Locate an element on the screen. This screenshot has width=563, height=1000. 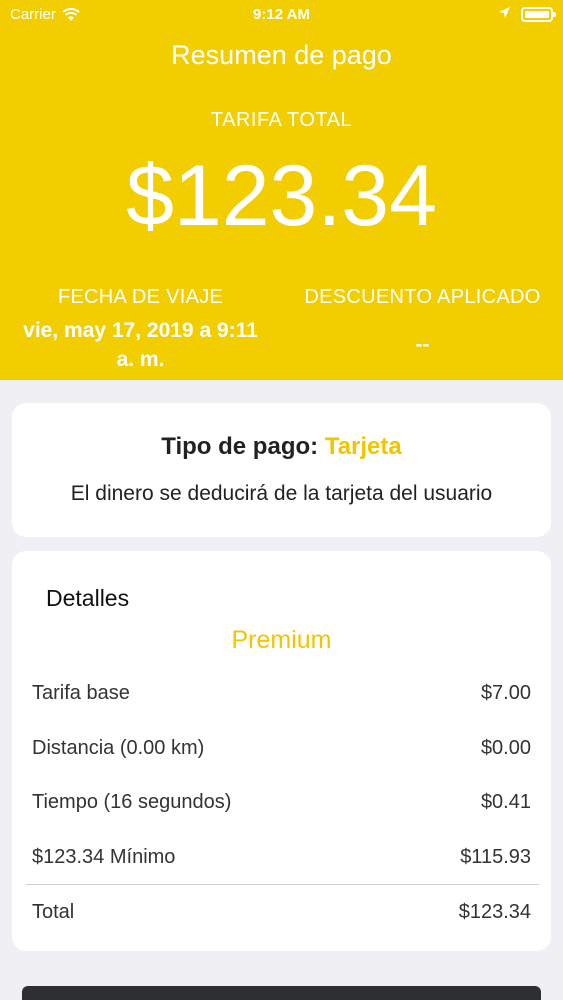
total-label: Total is located at coordinates (53, 912).